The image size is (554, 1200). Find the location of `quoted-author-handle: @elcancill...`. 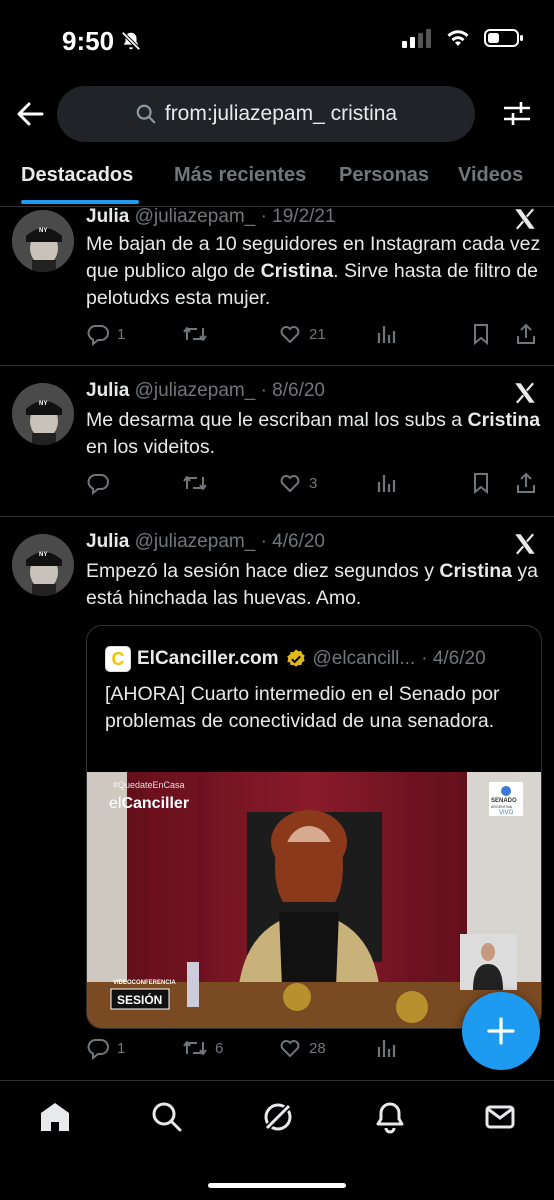

quoted-author-handle: @elcancill... is located at coordinates (364, 658).